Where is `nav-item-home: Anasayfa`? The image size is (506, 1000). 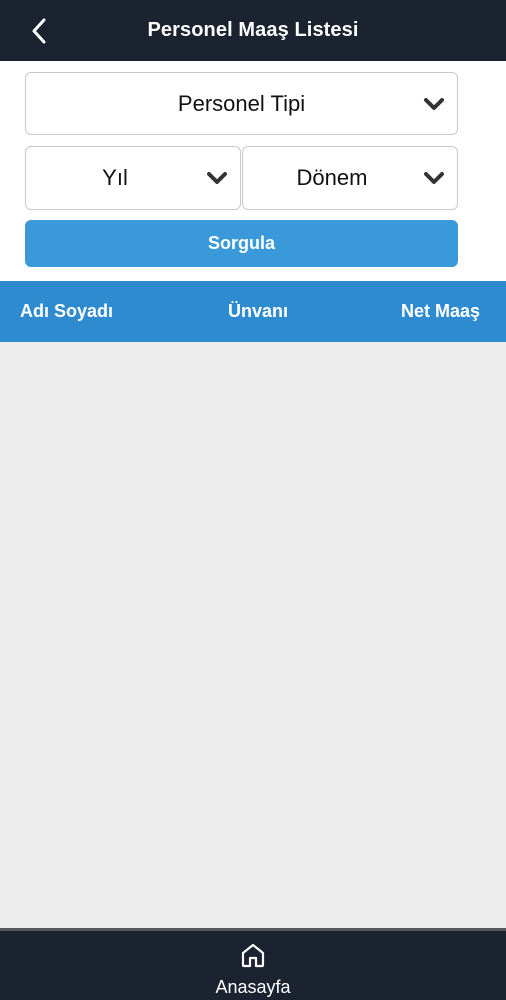 nav-item-home: Anasayfa is located at coordinates (253, 965).